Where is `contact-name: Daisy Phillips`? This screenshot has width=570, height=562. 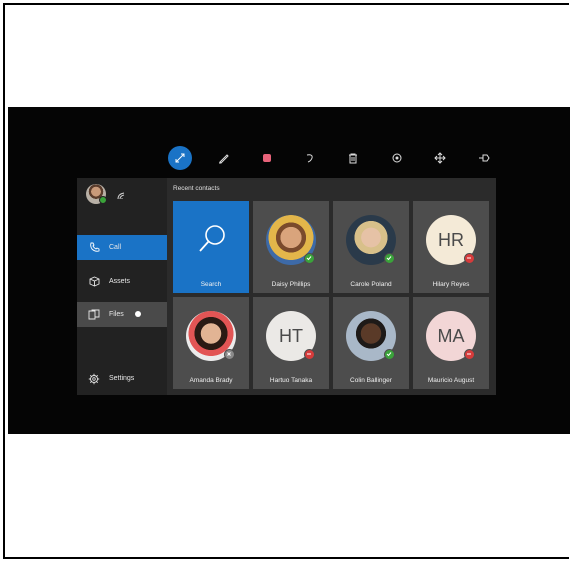
contact-name: Daisy Phillips is located at coordinates (291, 284).